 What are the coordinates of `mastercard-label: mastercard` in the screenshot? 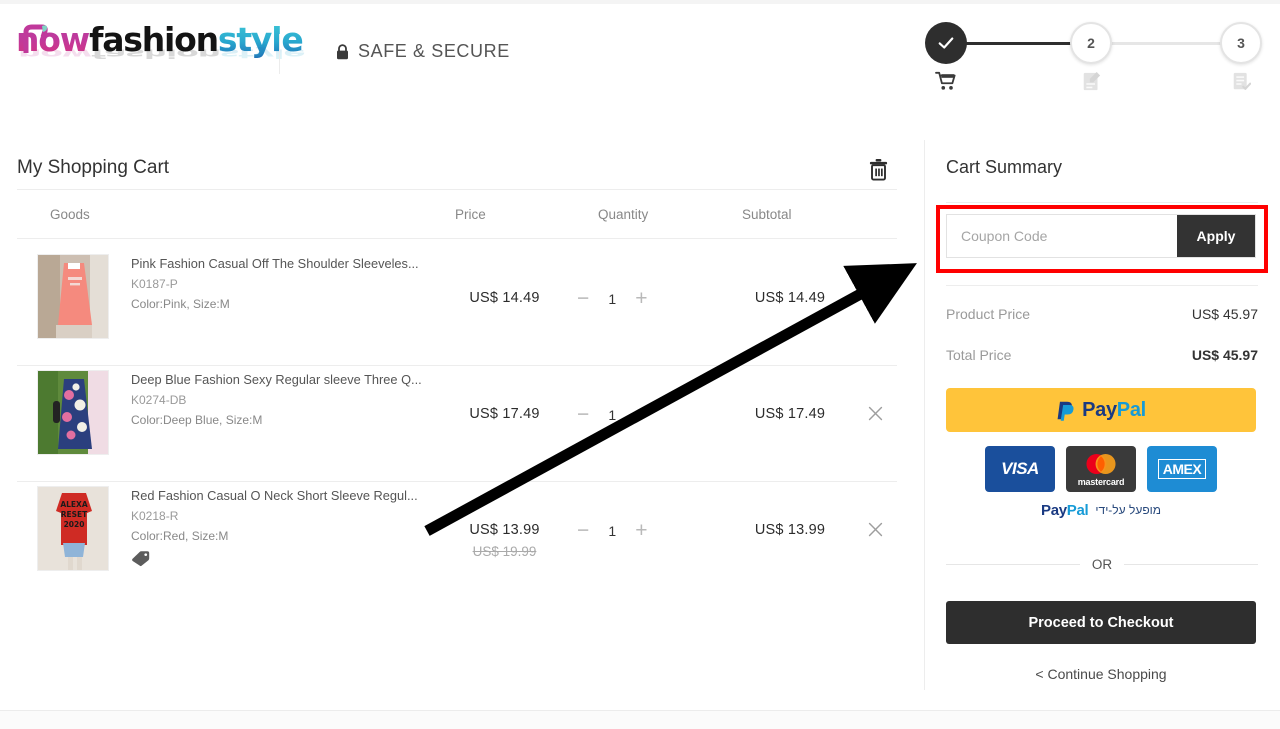 It's located at (1101, 481).